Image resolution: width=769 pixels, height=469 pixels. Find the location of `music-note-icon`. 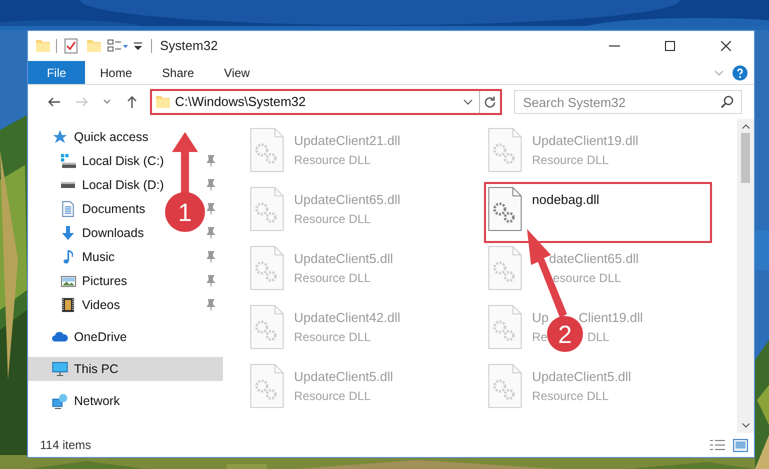

music-note-icon is located at coordinates (68, 257).